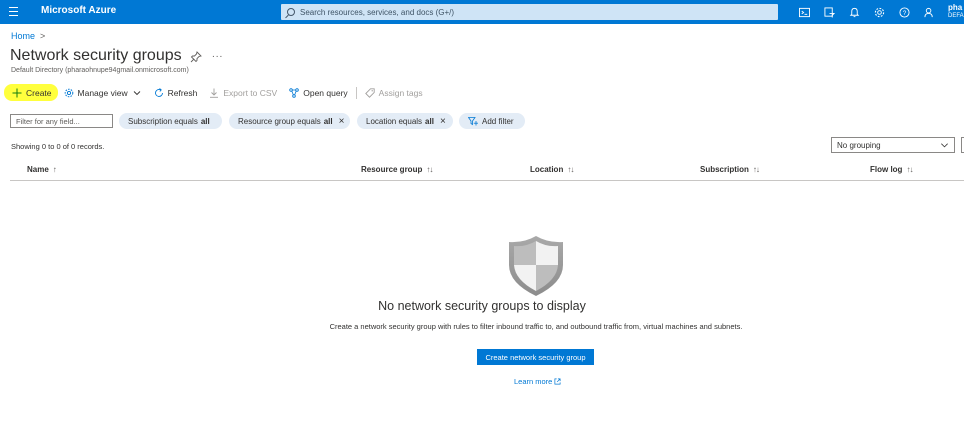 The height and width of the screenshot is (430, 964). I want to click on account-menu: pha DEFA, so click(956, 12).